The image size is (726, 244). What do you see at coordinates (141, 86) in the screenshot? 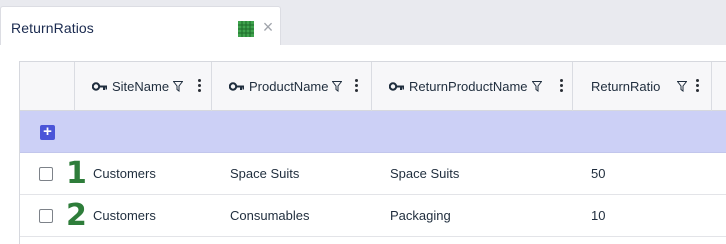
I see `column-label: SiteName` at bounding box center [141, 86].